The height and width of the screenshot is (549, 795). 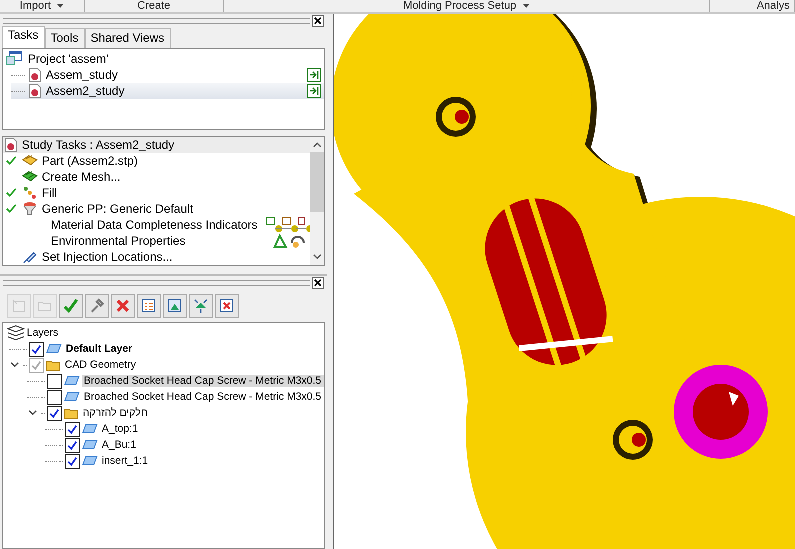 I want to click on study-tasks-title: Study Tasks : Assem2_study, so click(x=98, y=145).